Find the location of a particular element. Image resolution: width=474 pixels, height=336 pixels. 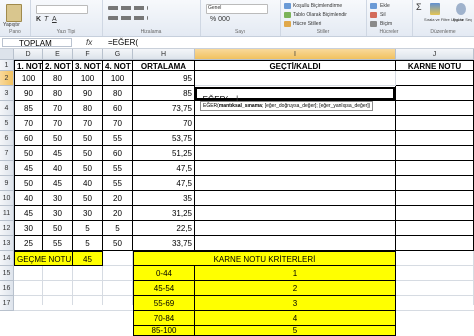

table-cell: 47,5 is located at coordinates (164, 168).